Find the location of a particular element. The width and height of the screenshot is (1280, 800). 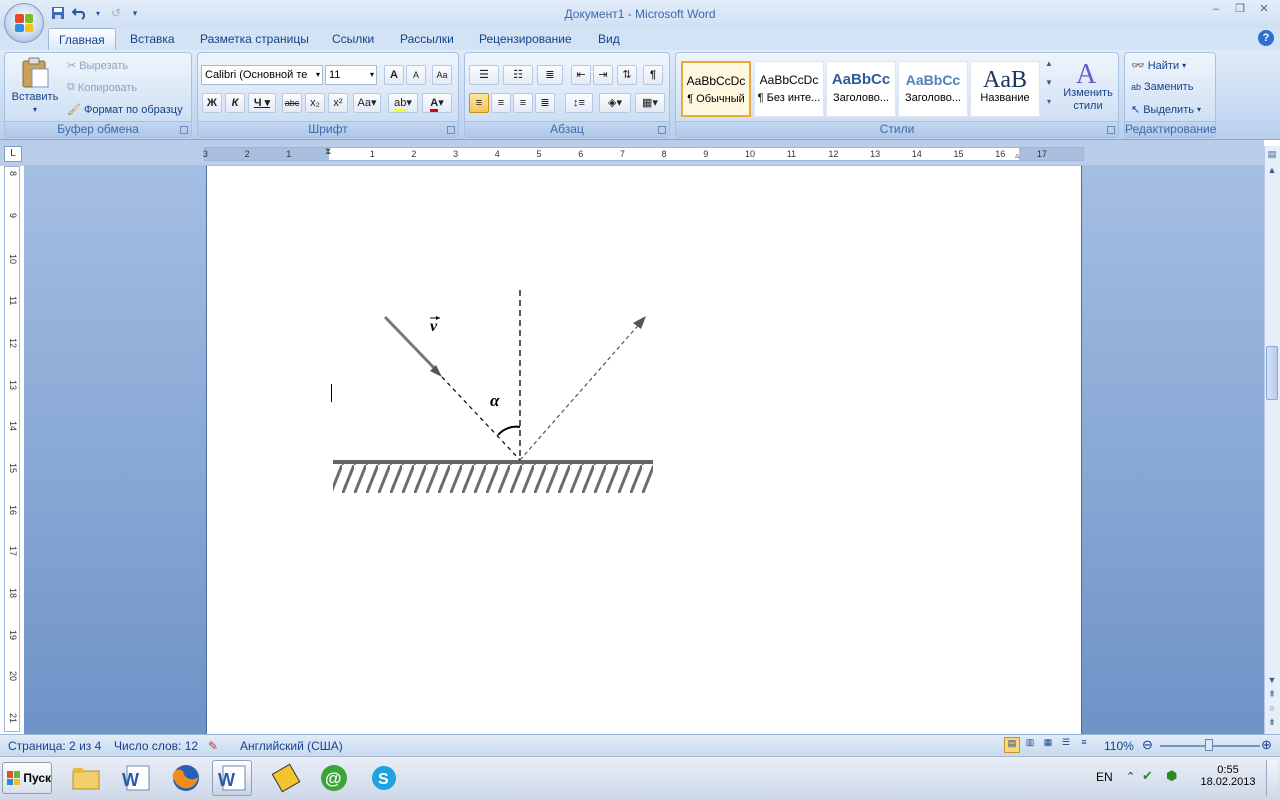

network-icon: ✔ is located at coordinates (1147, 776).